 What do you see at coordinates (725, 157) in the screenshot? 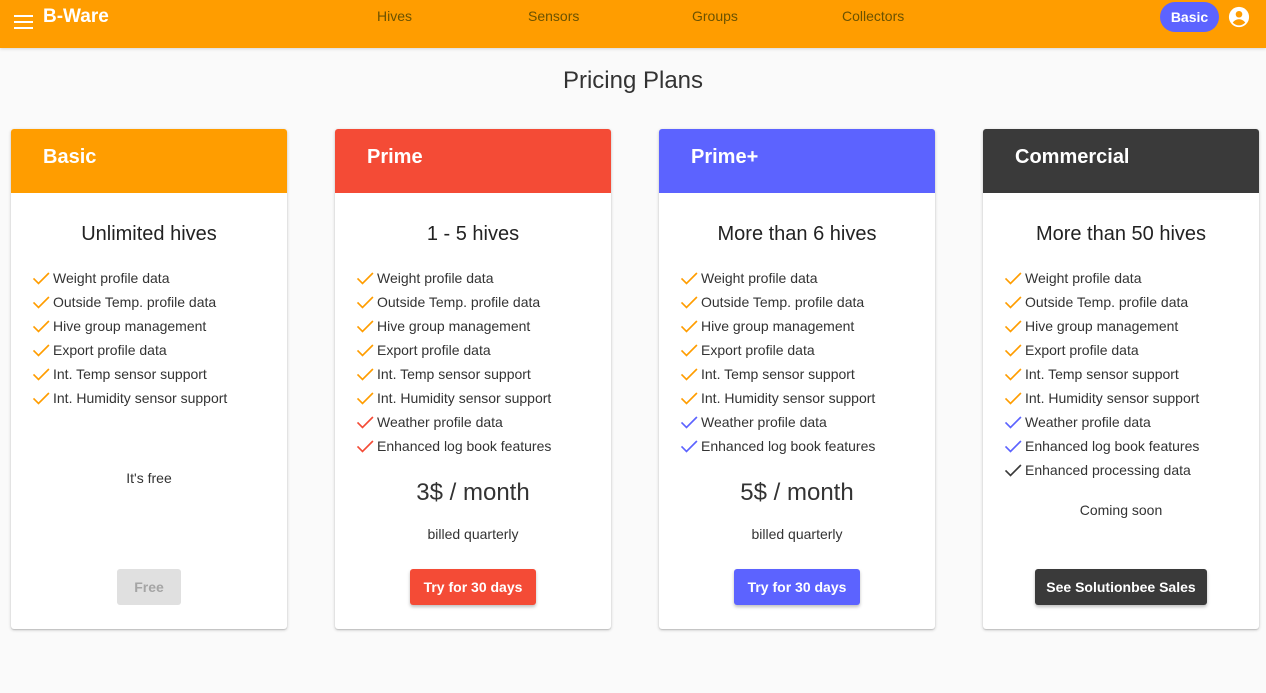
I see `plan-name: Prime+` at bounding box center [725, 157].